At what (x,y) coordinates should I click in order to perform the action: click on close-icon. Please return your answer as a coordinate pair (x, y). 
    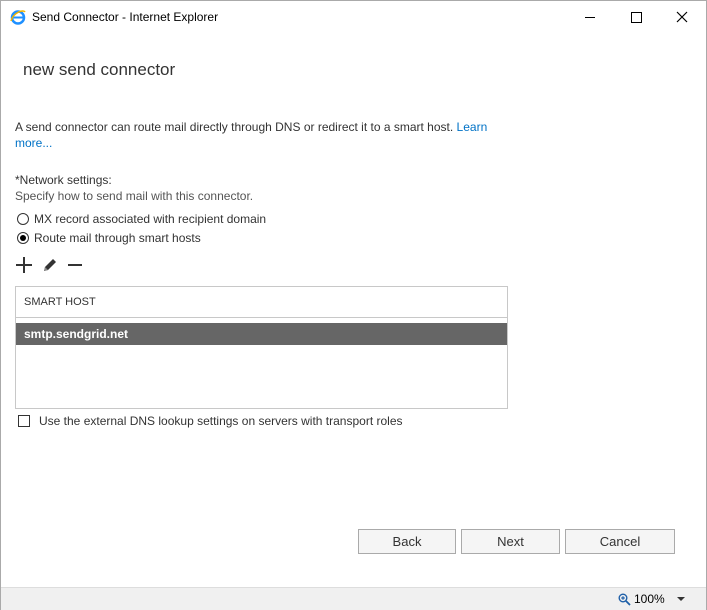
    Looking at the image, I should click on (682, 17).